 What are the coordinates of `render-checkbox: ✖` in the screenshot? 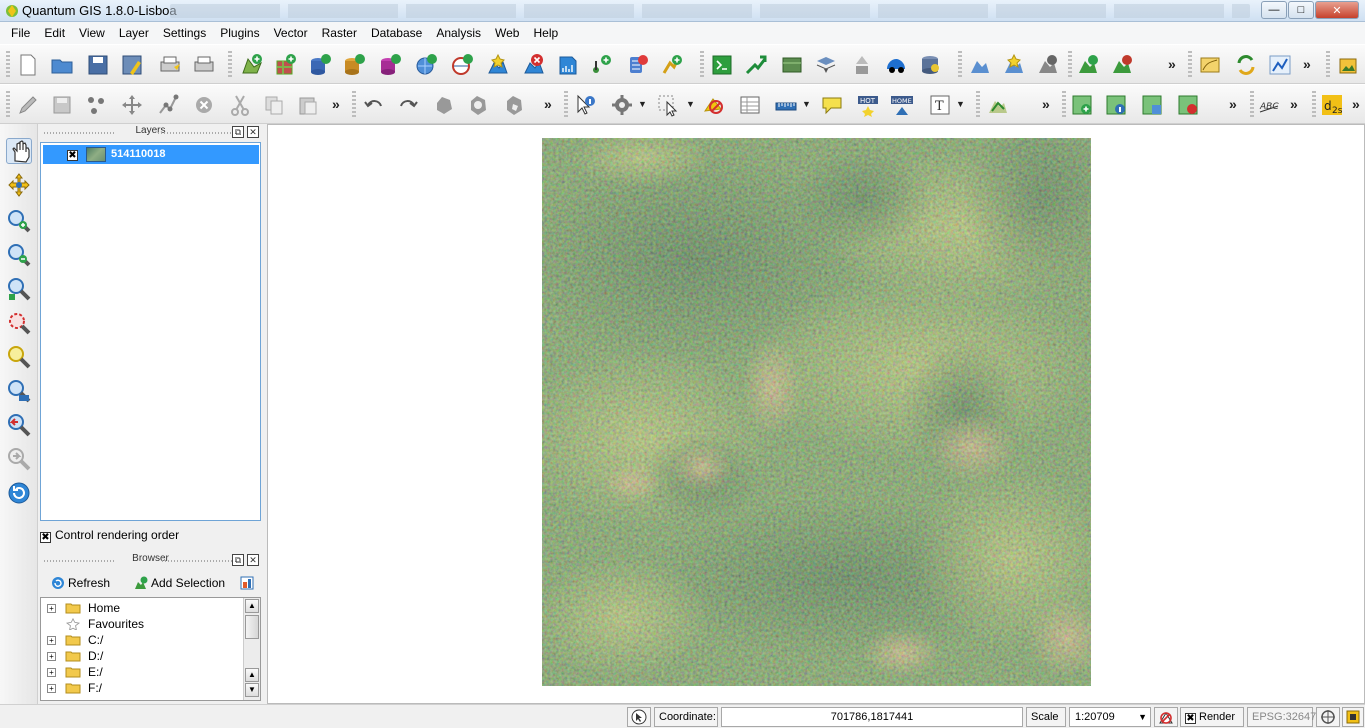 It's located at (1190, 718).